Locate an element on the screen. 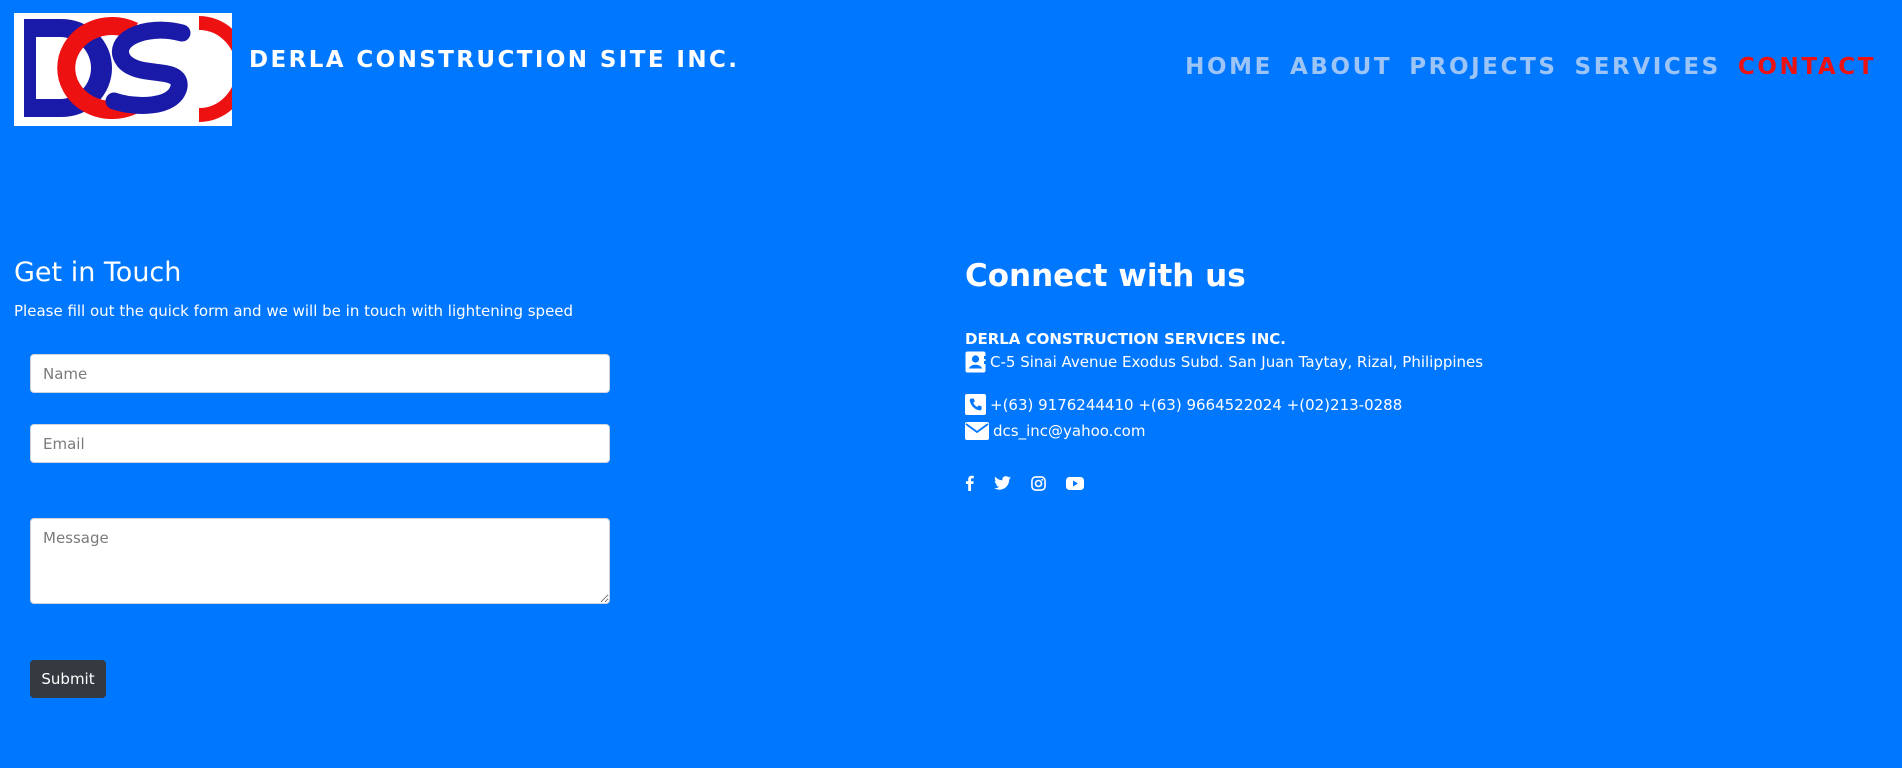 The image size is (1902, 768). facebook-icon is located at coordinates (969, 483).